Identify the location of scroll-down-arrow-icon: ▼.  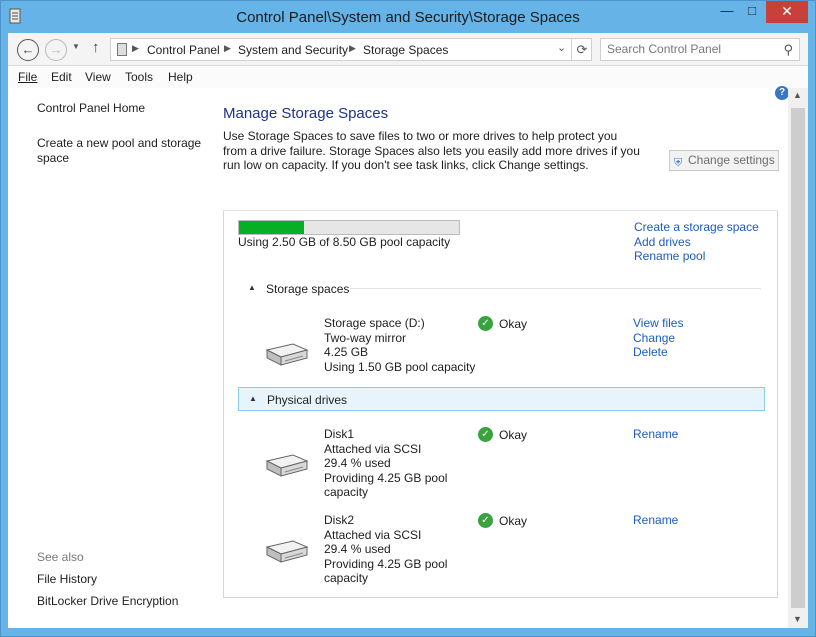
(797, 619).